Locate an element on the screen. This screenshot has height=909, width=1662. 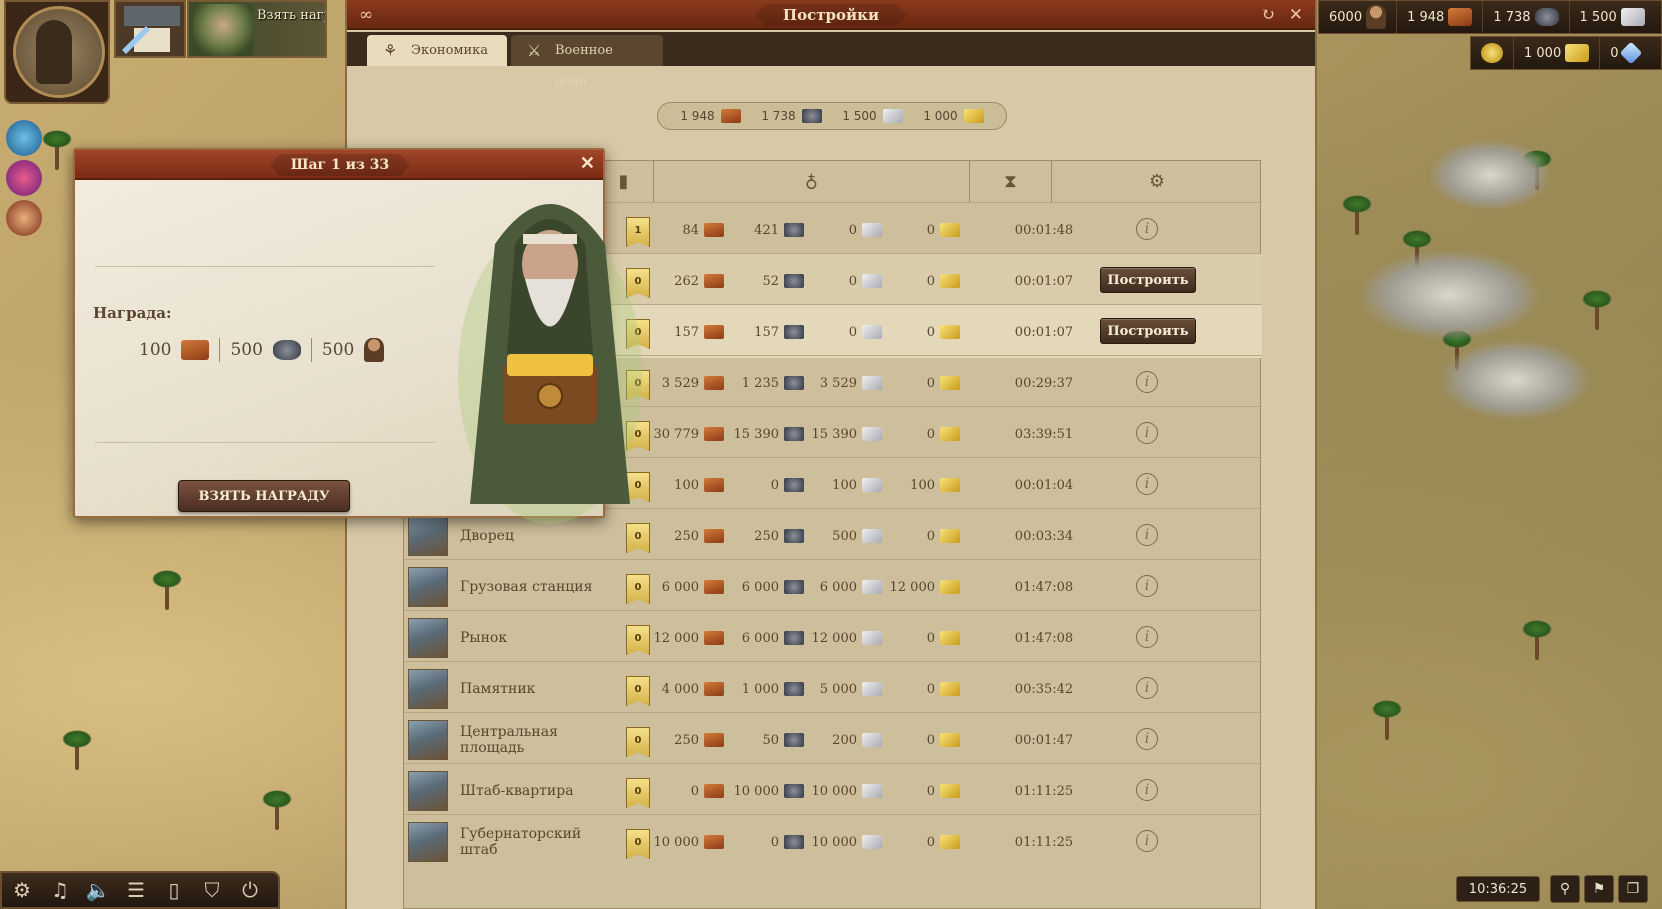
music-mute-icon: ♫ is located at coordinates (60, 890).